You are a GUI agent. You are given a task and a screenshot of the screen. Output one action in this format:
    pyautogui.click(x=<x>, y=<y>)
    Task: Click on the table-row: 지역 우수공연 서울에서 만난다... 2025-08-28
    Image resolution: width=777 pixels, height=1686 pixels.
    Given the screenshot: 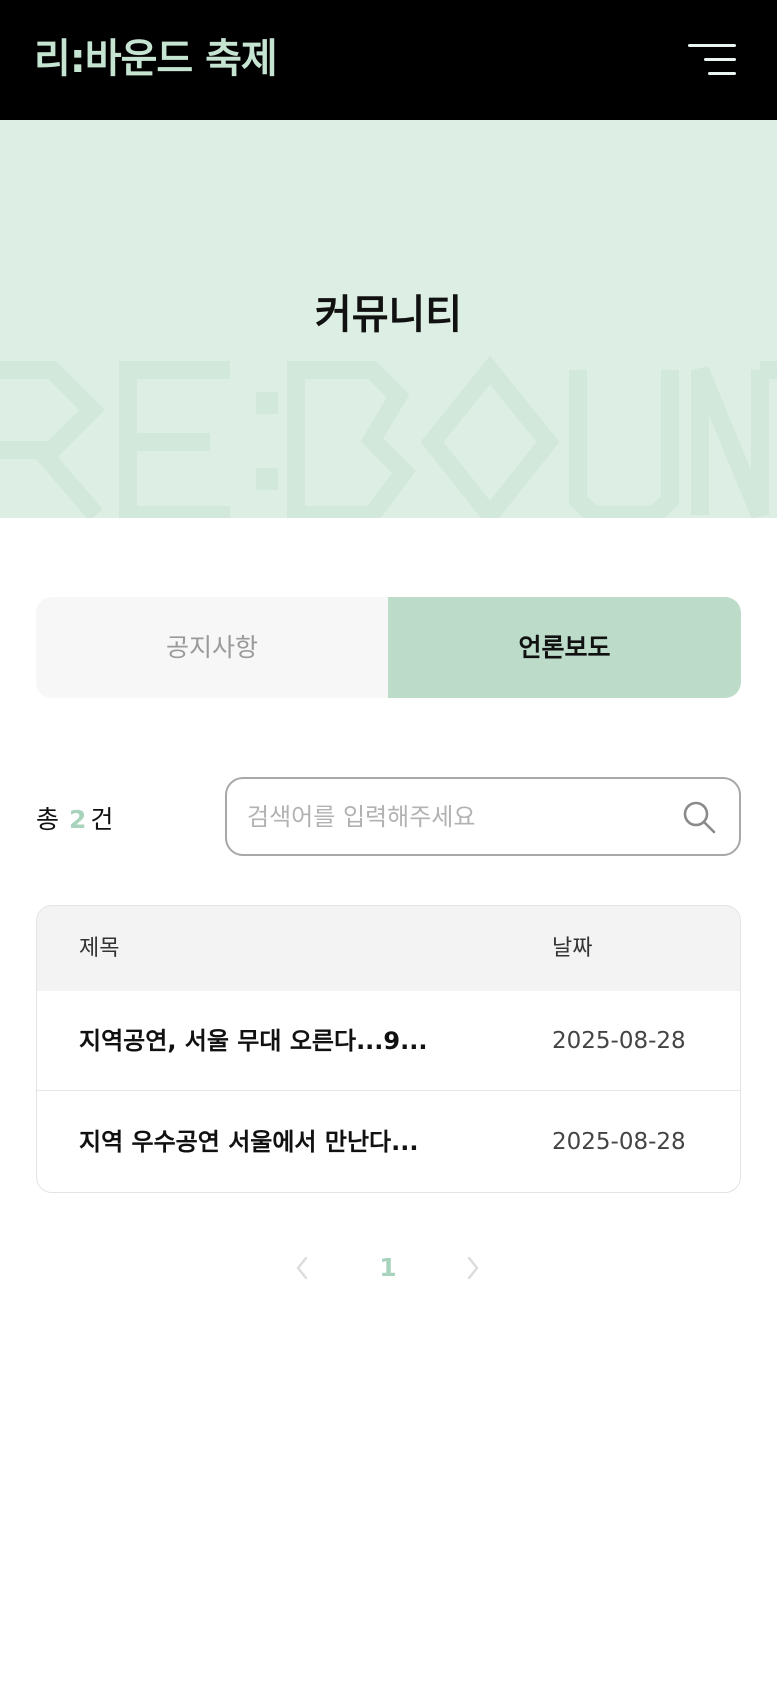 What is the action you would take?
    pyautogui.click(x=388, y=1142)
    